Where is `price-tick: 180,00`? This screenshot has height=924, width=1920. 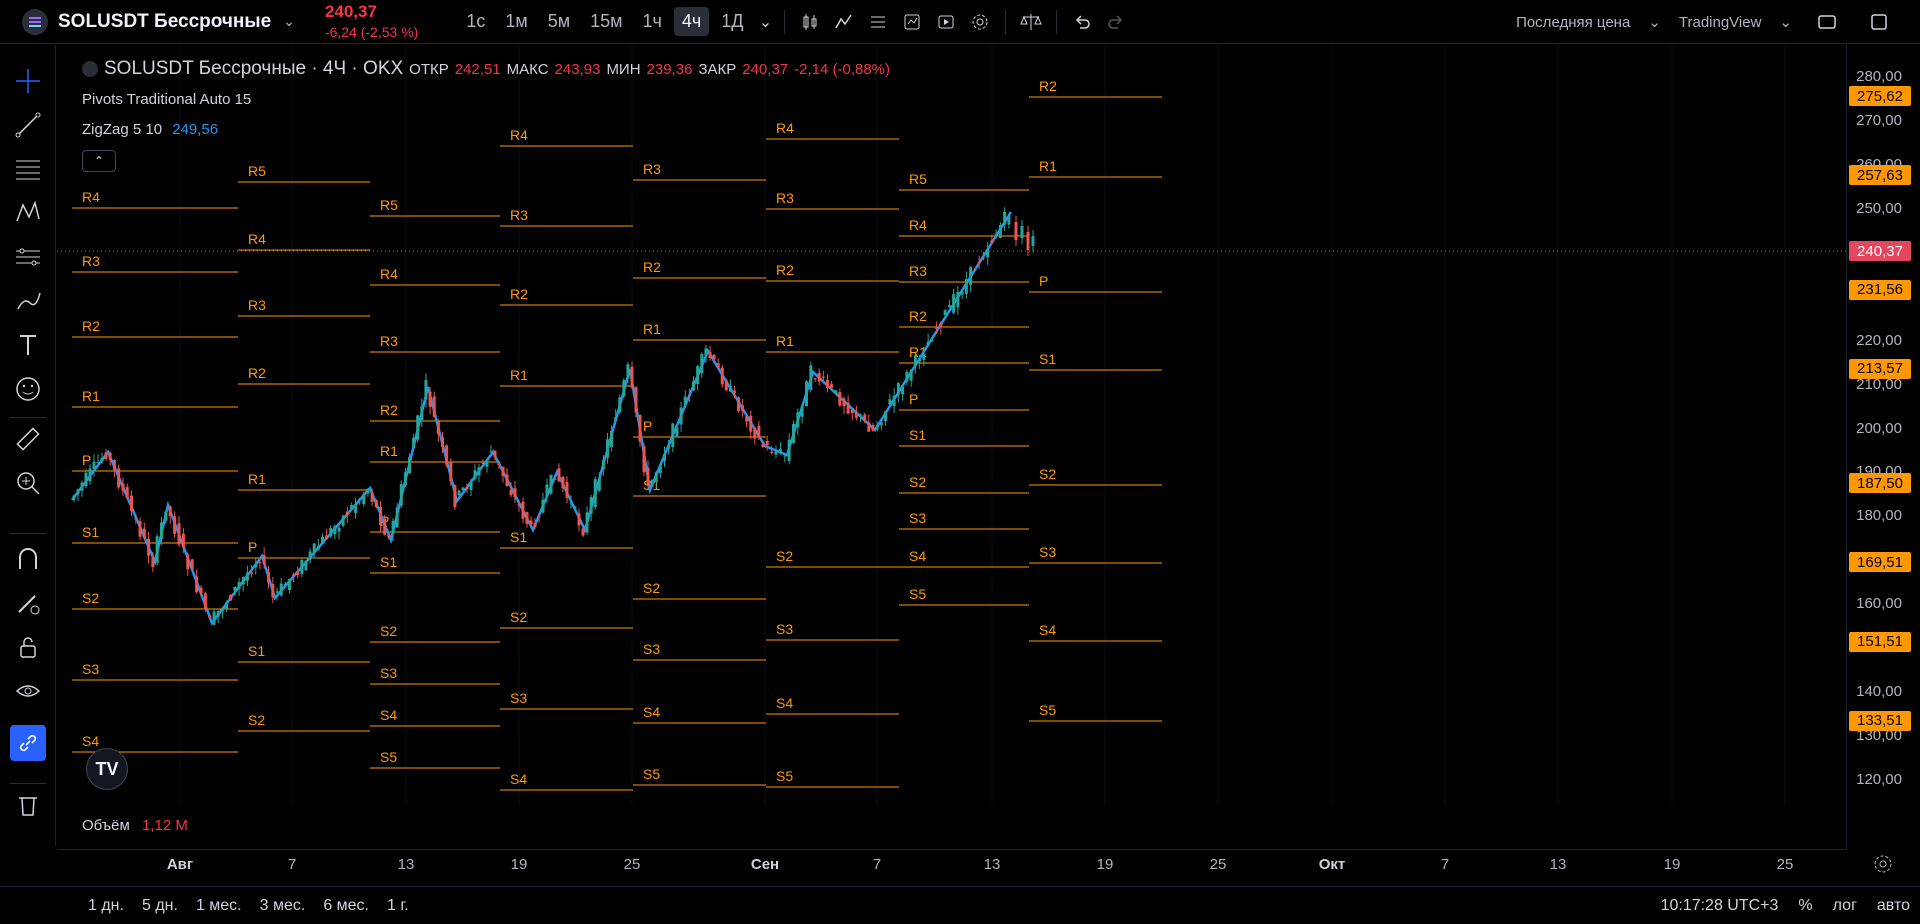
price-tick: 180,00 is located at coordinates (1879, 516).